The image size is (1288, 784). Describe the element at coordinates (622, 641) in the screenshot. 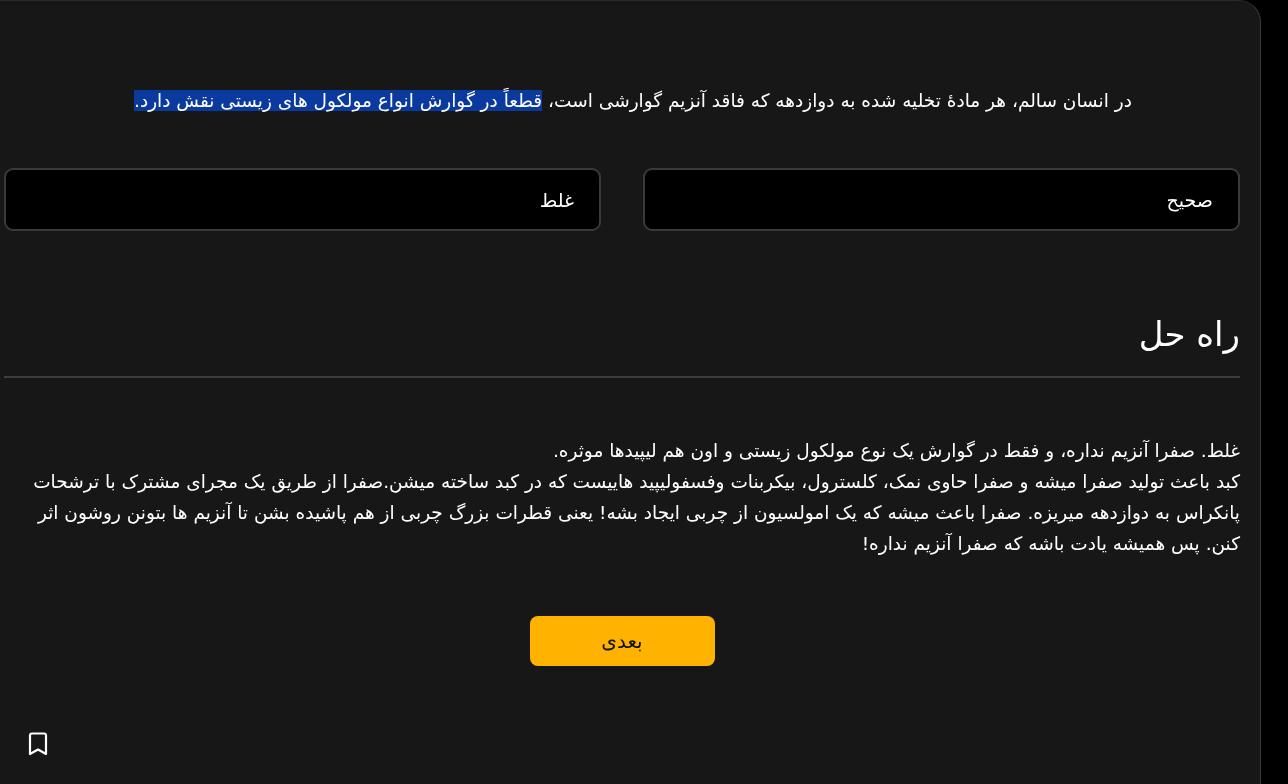

I see `next-button: بعدی` at that location.